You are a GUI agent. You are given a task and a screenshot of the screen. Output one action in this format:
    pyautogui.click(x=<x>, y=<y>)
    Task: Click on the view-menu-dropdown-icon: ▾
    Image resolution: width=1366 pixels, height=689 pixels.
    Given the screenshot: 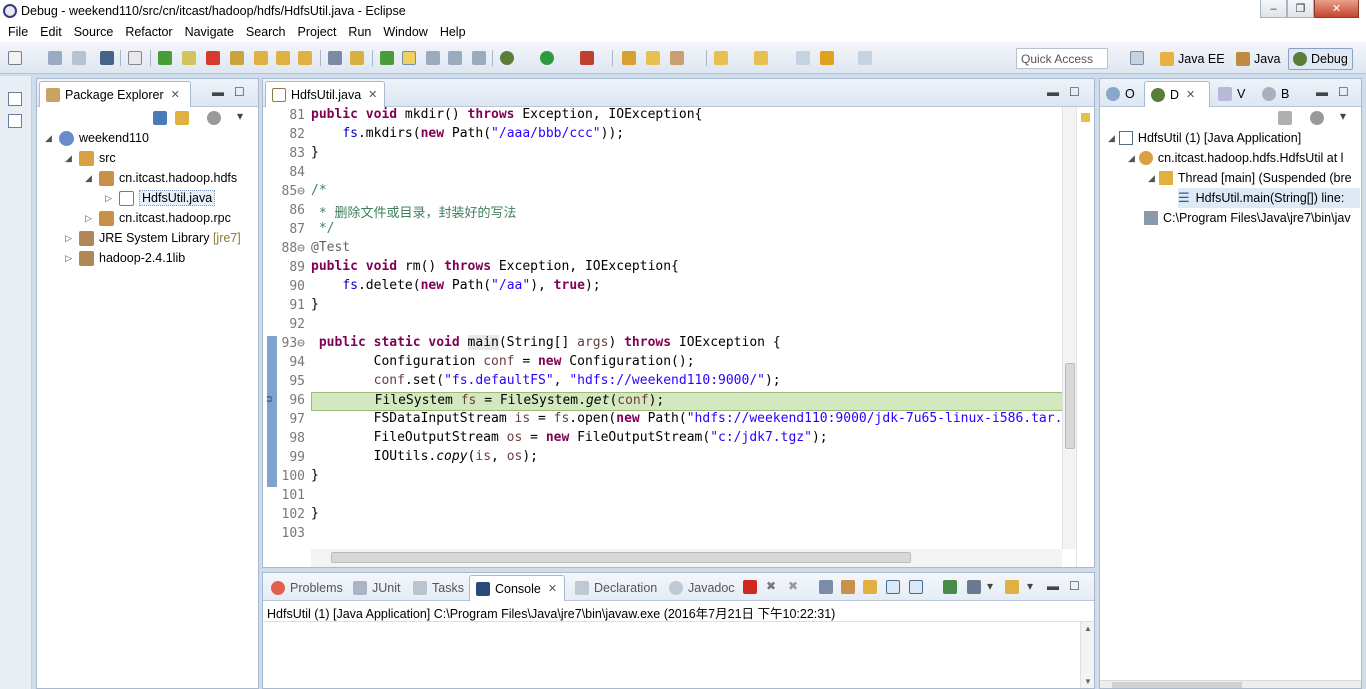 What is the action you would take?
    pyautogui.click(x=1343, y=116)
    